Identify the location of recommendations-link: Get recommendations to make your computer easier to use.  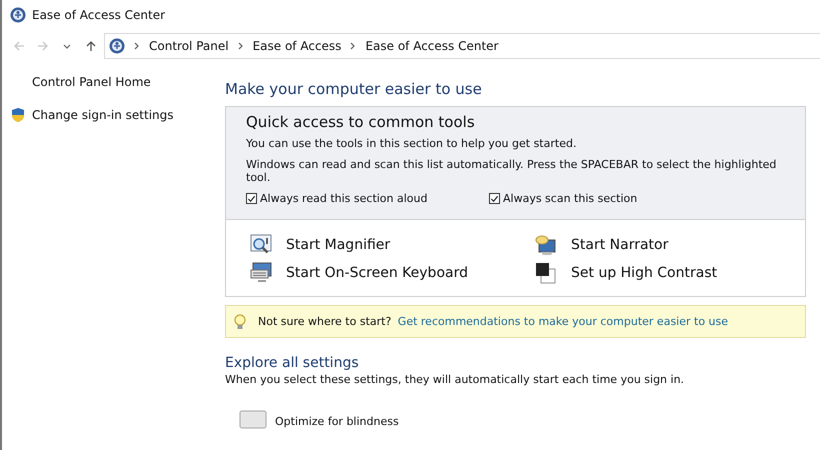
(563, 321).